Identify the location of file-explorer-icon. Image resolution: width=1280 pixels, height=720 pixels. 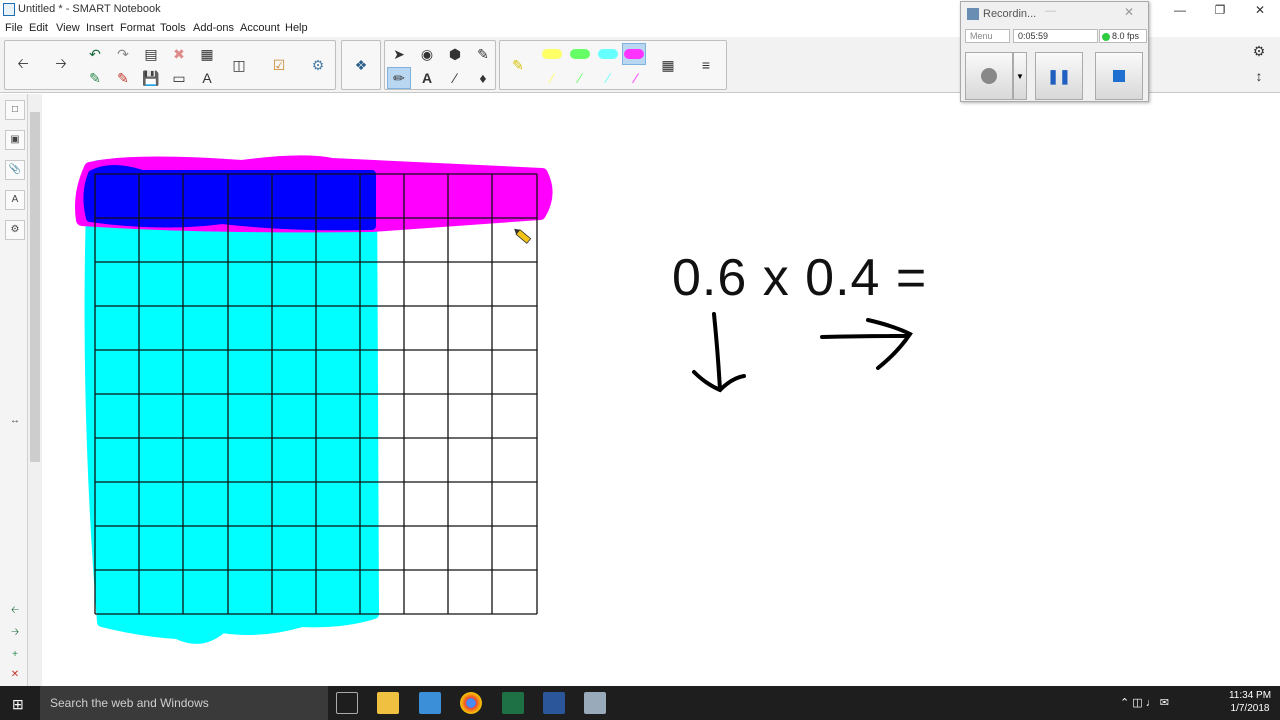
(388, 703).